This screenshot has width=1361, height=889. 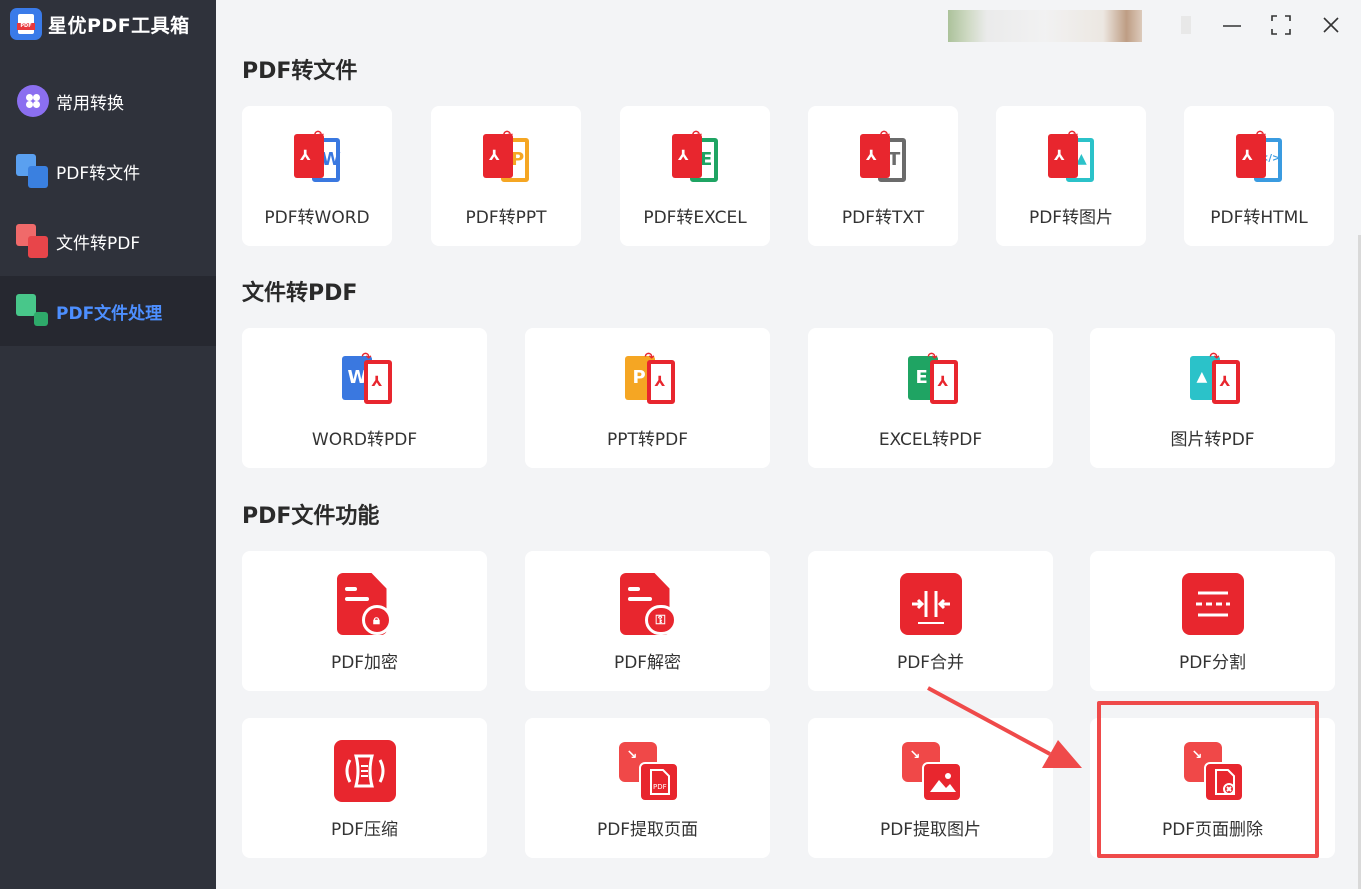 What do you see at coordinates (33, 101) in the screenshot?
I see `grid-circle-icon` at bounding box center [33, 101].